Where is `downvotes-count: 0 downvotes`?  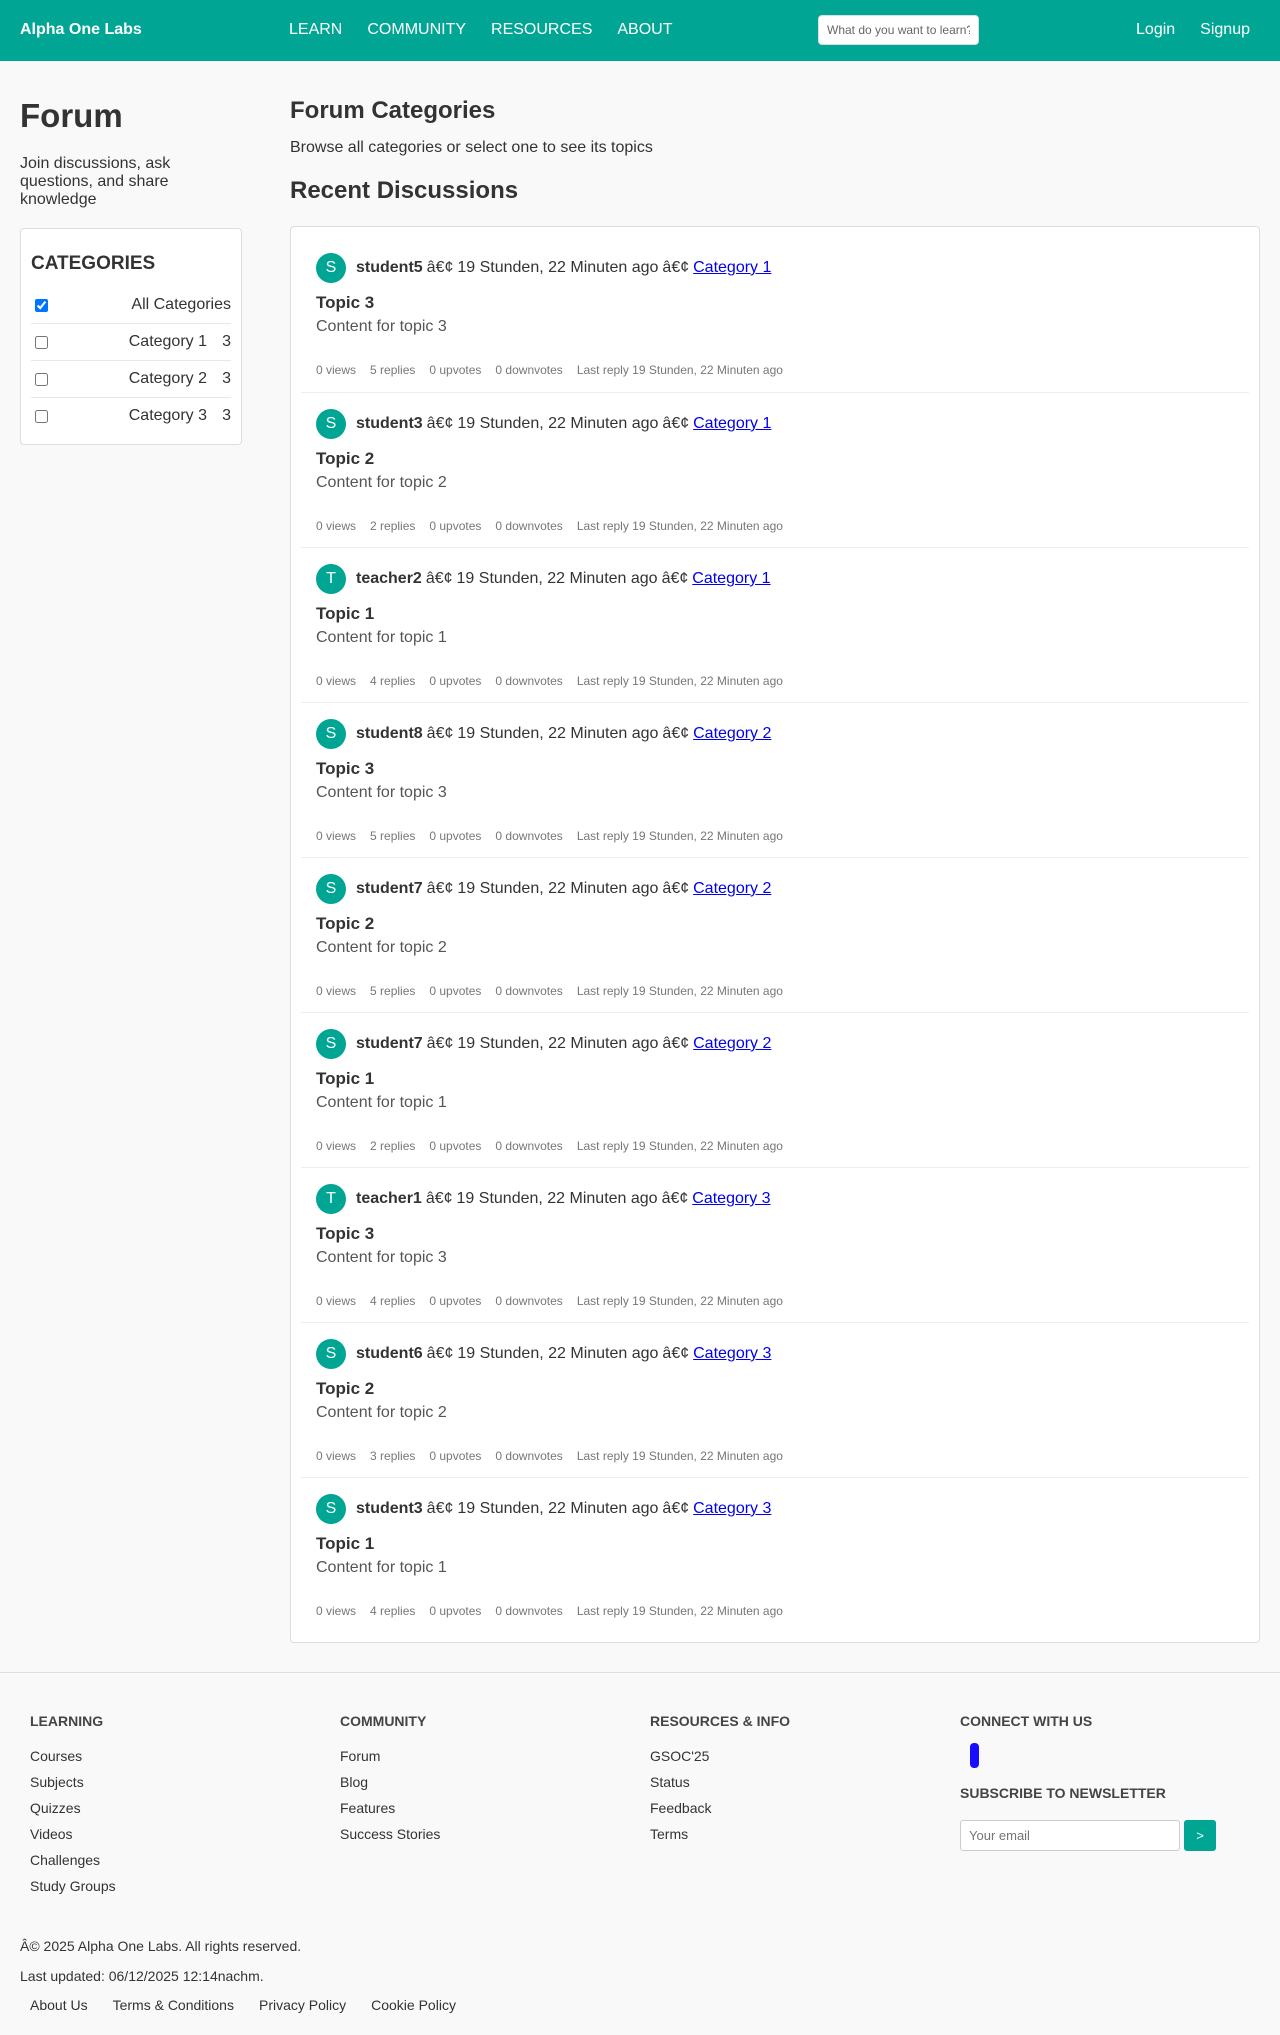 downvotes-count: 0 downvotes is located at coordinates (529, 1611).